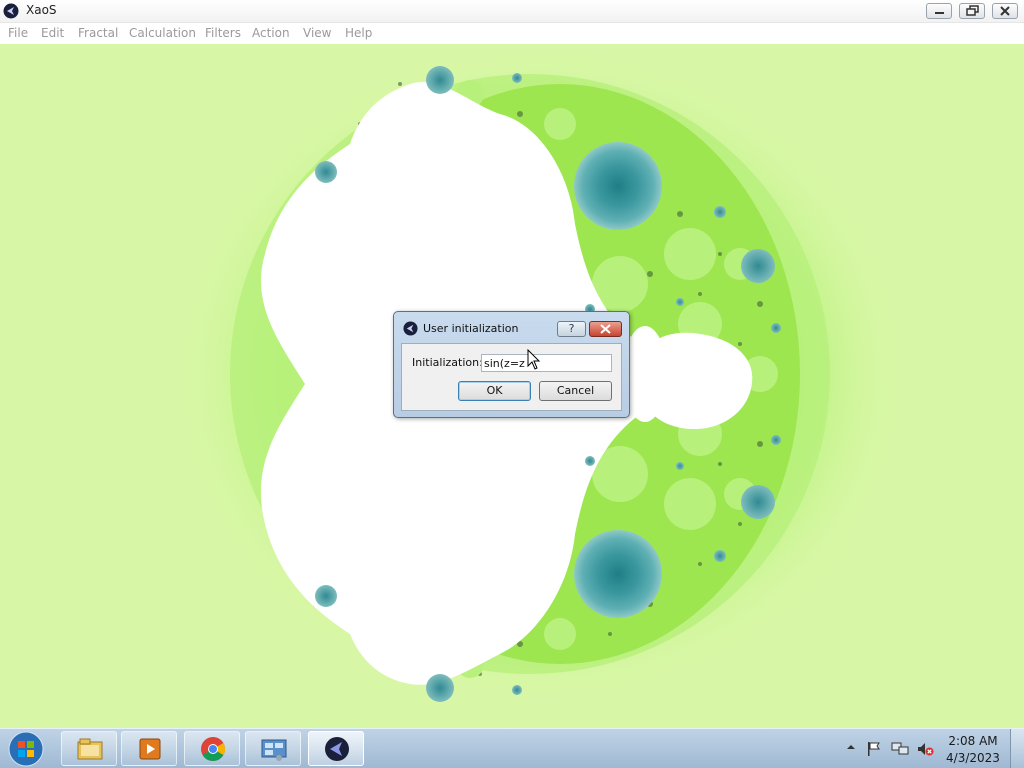  Describe the element at coordinates (900, 749) in the screenshot. I see `network-icon` at that location.